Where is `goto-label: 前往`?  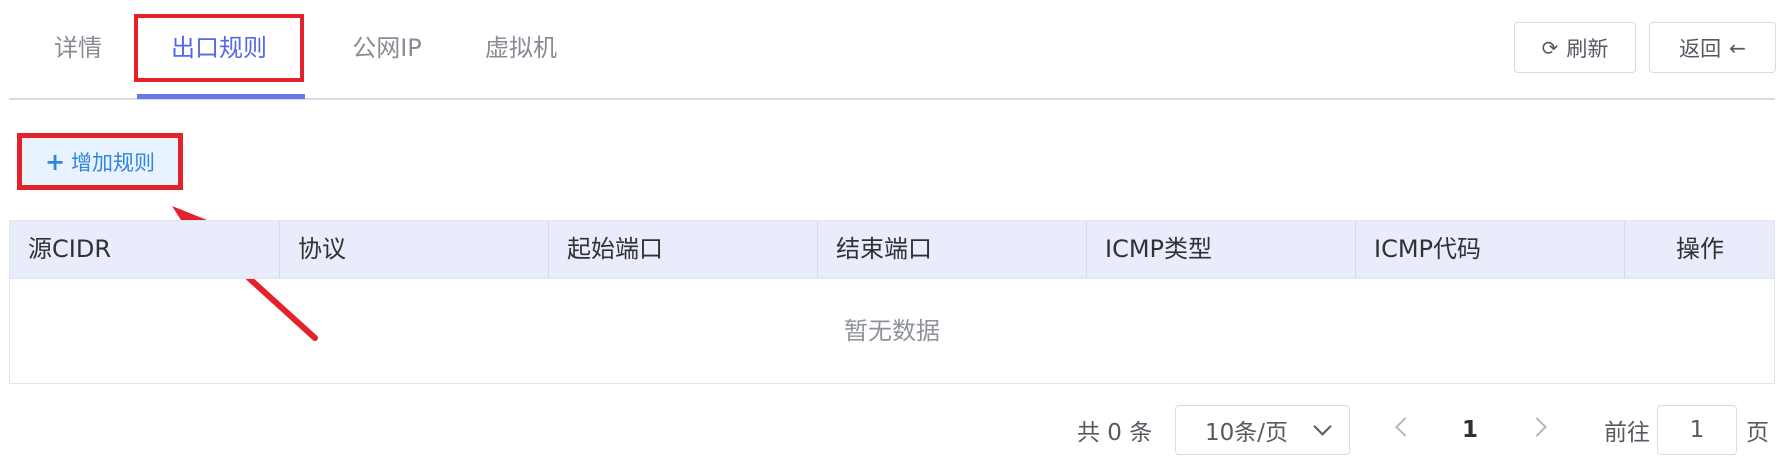 goto-label: 前往 is located at coordinates (1627, 433).